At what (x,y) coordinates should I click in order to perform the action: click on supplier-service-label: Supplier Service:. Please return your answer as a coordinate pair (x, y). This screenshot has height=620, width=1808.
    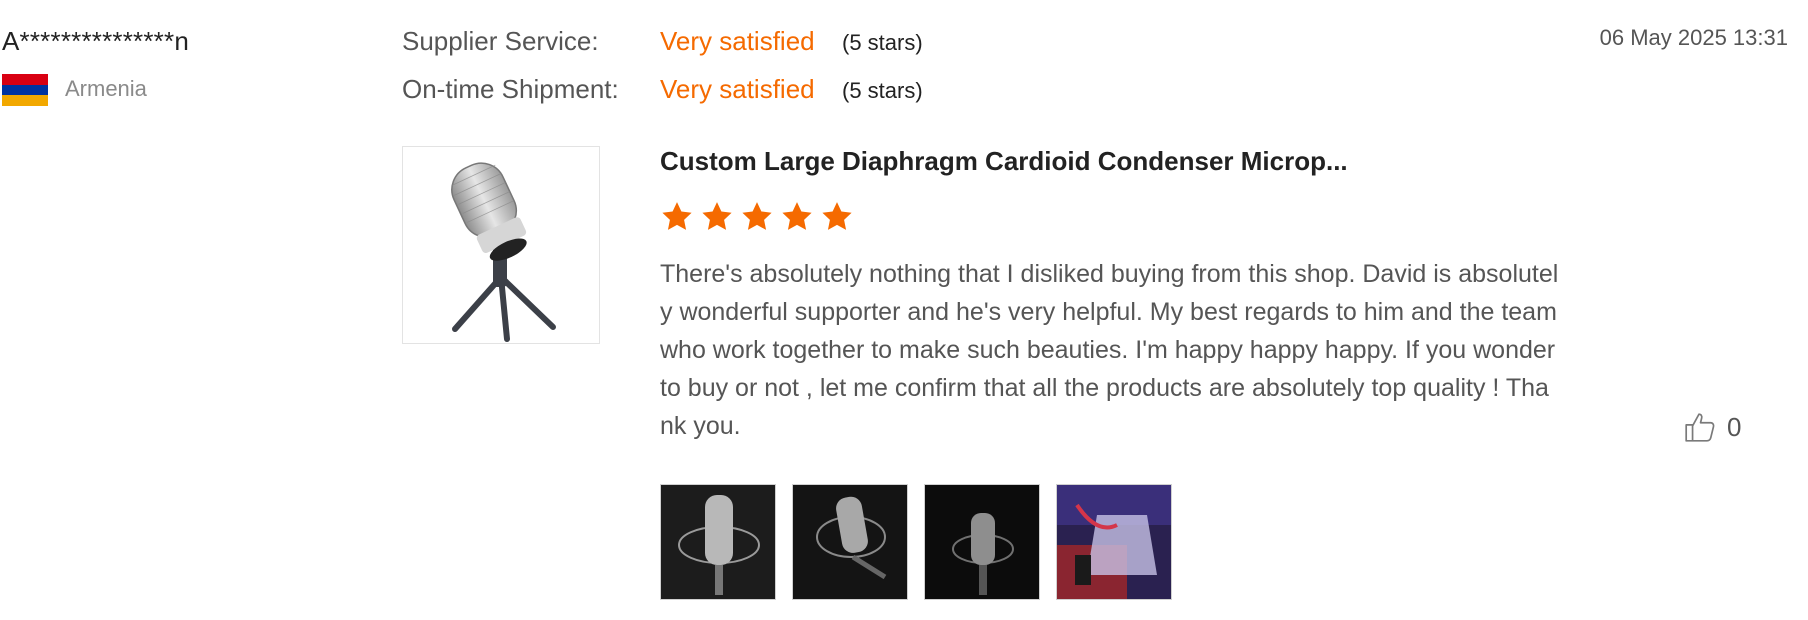
    Looking at the image, I should click on (500, 41).